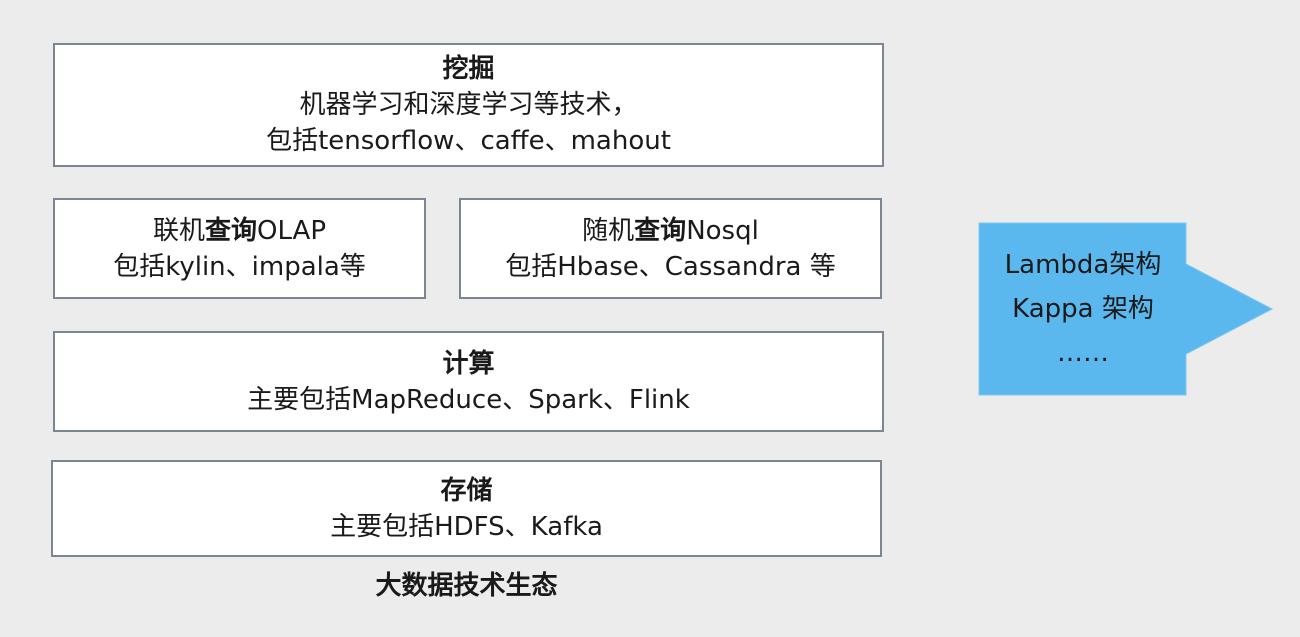 The height and width of the screenshot is (637, 1300). Describe the element at coordinates (466, 508) in the screenshot. I see `storage-layer-box: 存储 主要包括HDFS、Kafka` at that location.